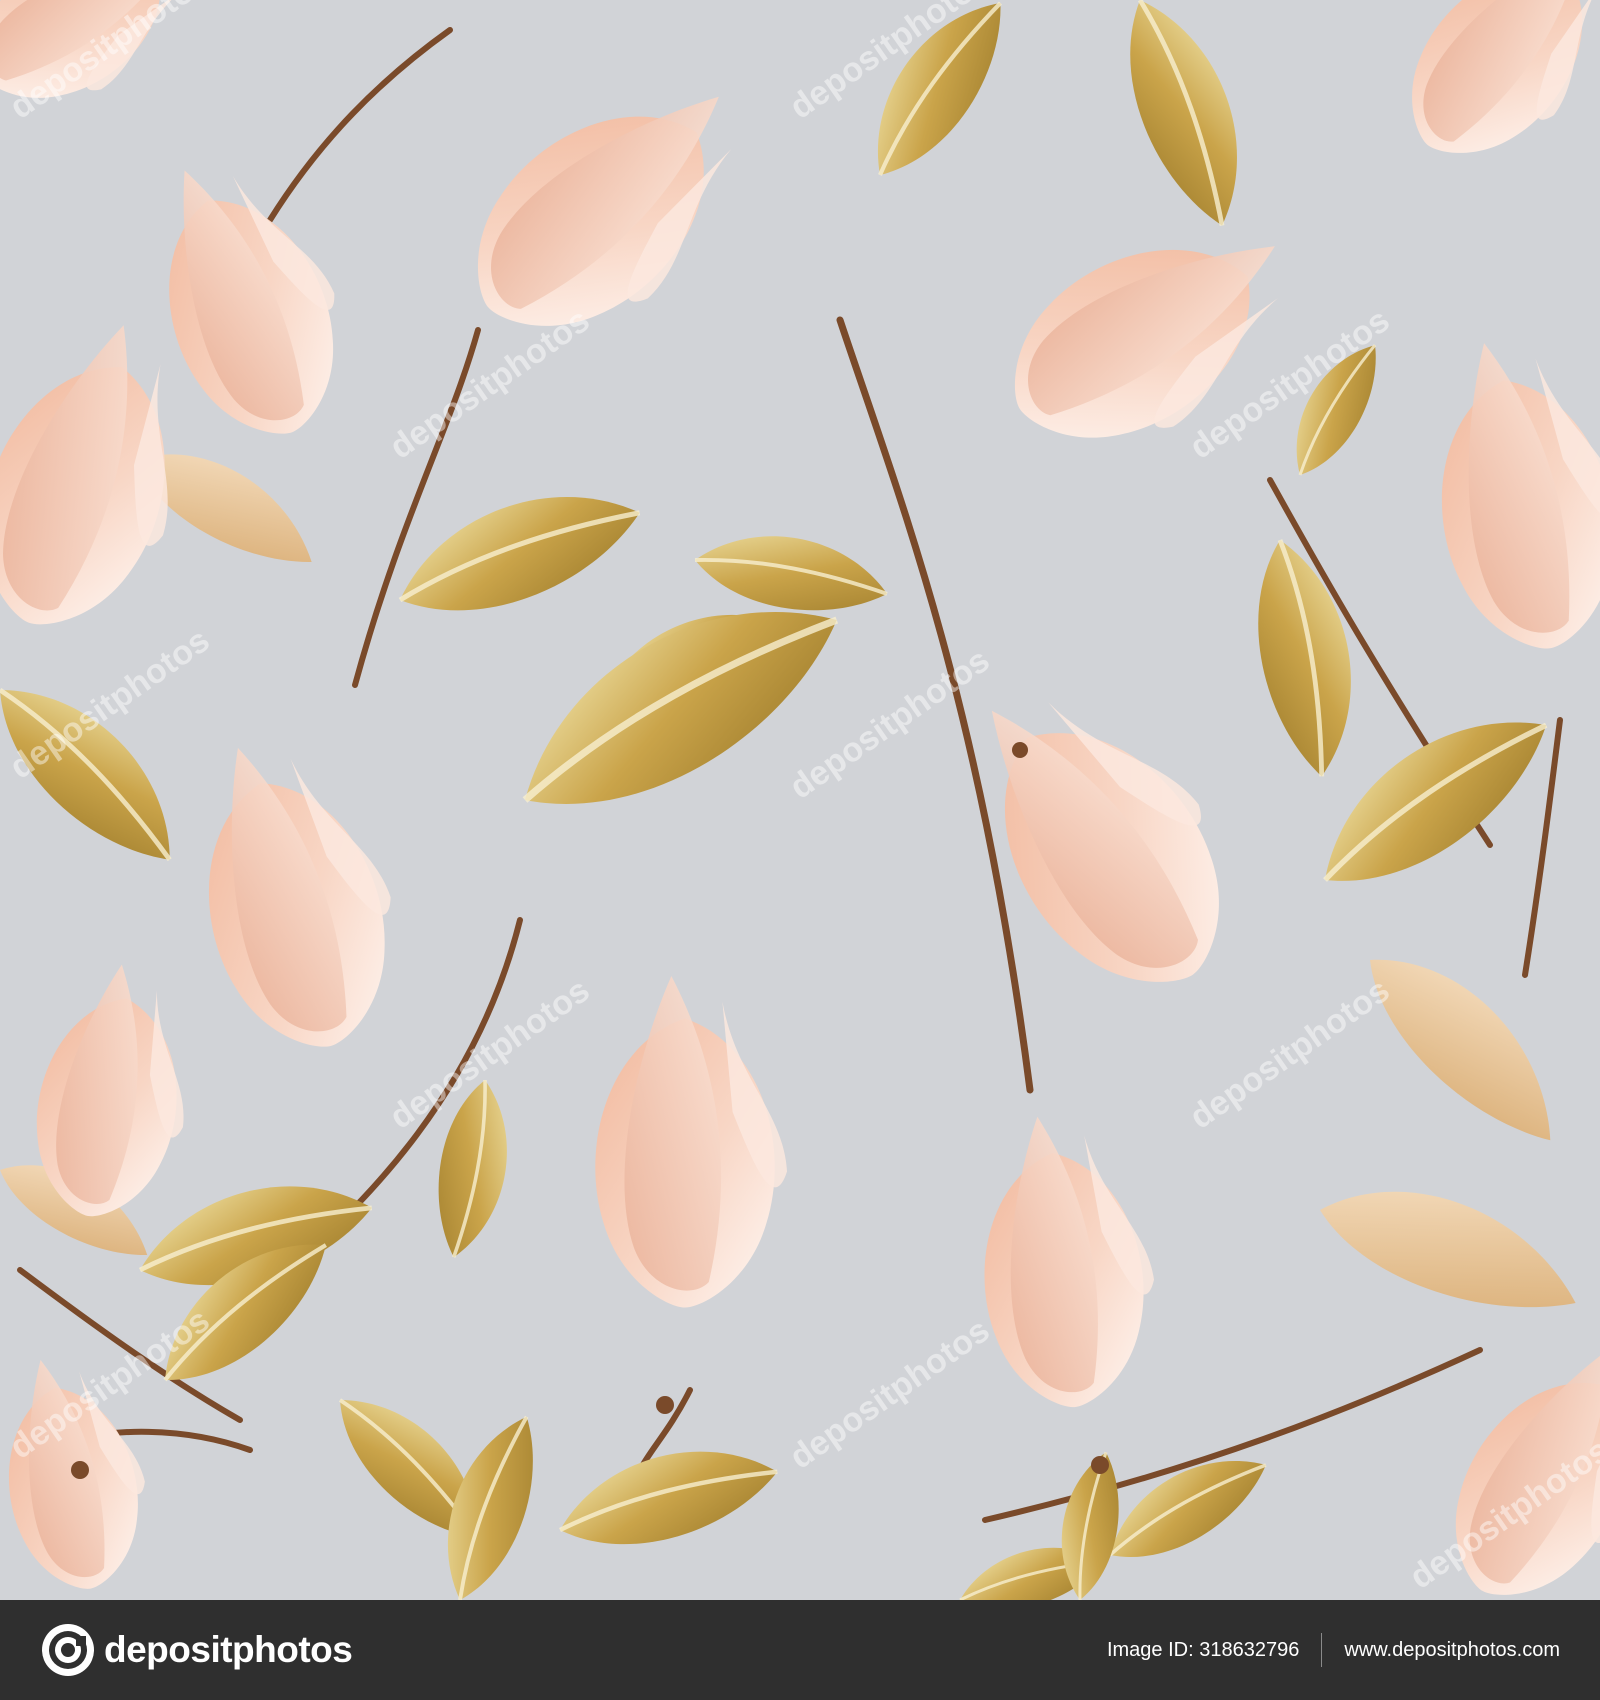 This screenshot has width=1600, height=1700. I want to click on brand: depositphotos, so click(196, 1650).